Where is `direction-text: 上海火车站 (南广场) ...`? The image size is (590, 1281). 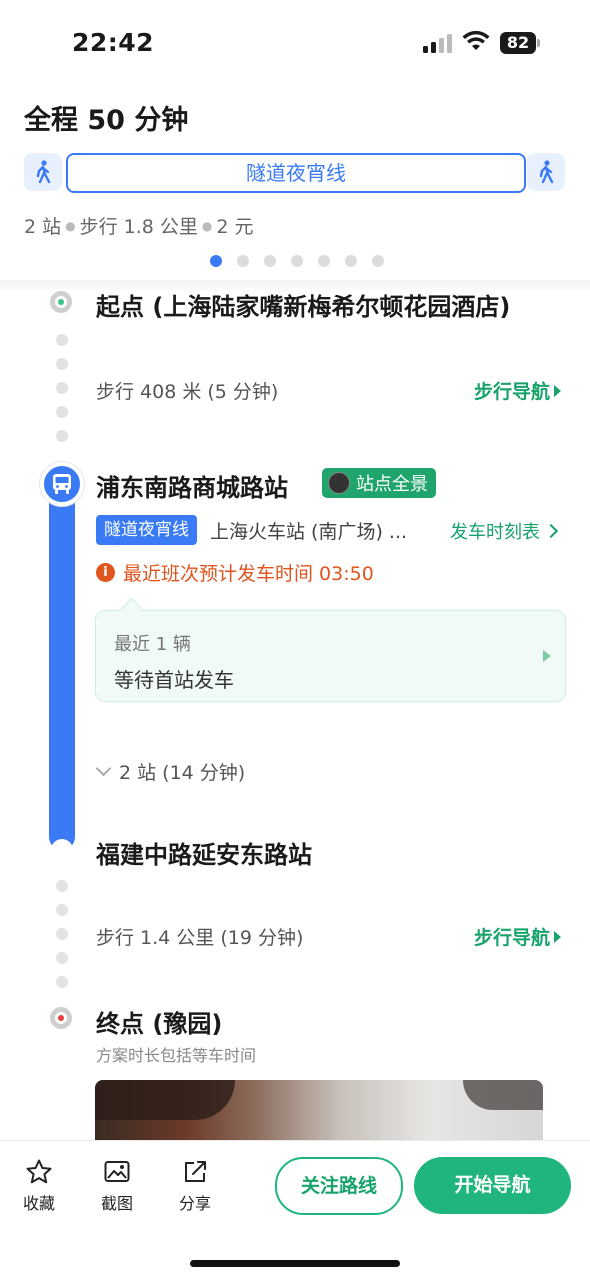 direction-text: 上海火车站 (南广场) ... is located at coordinates (309, 532).